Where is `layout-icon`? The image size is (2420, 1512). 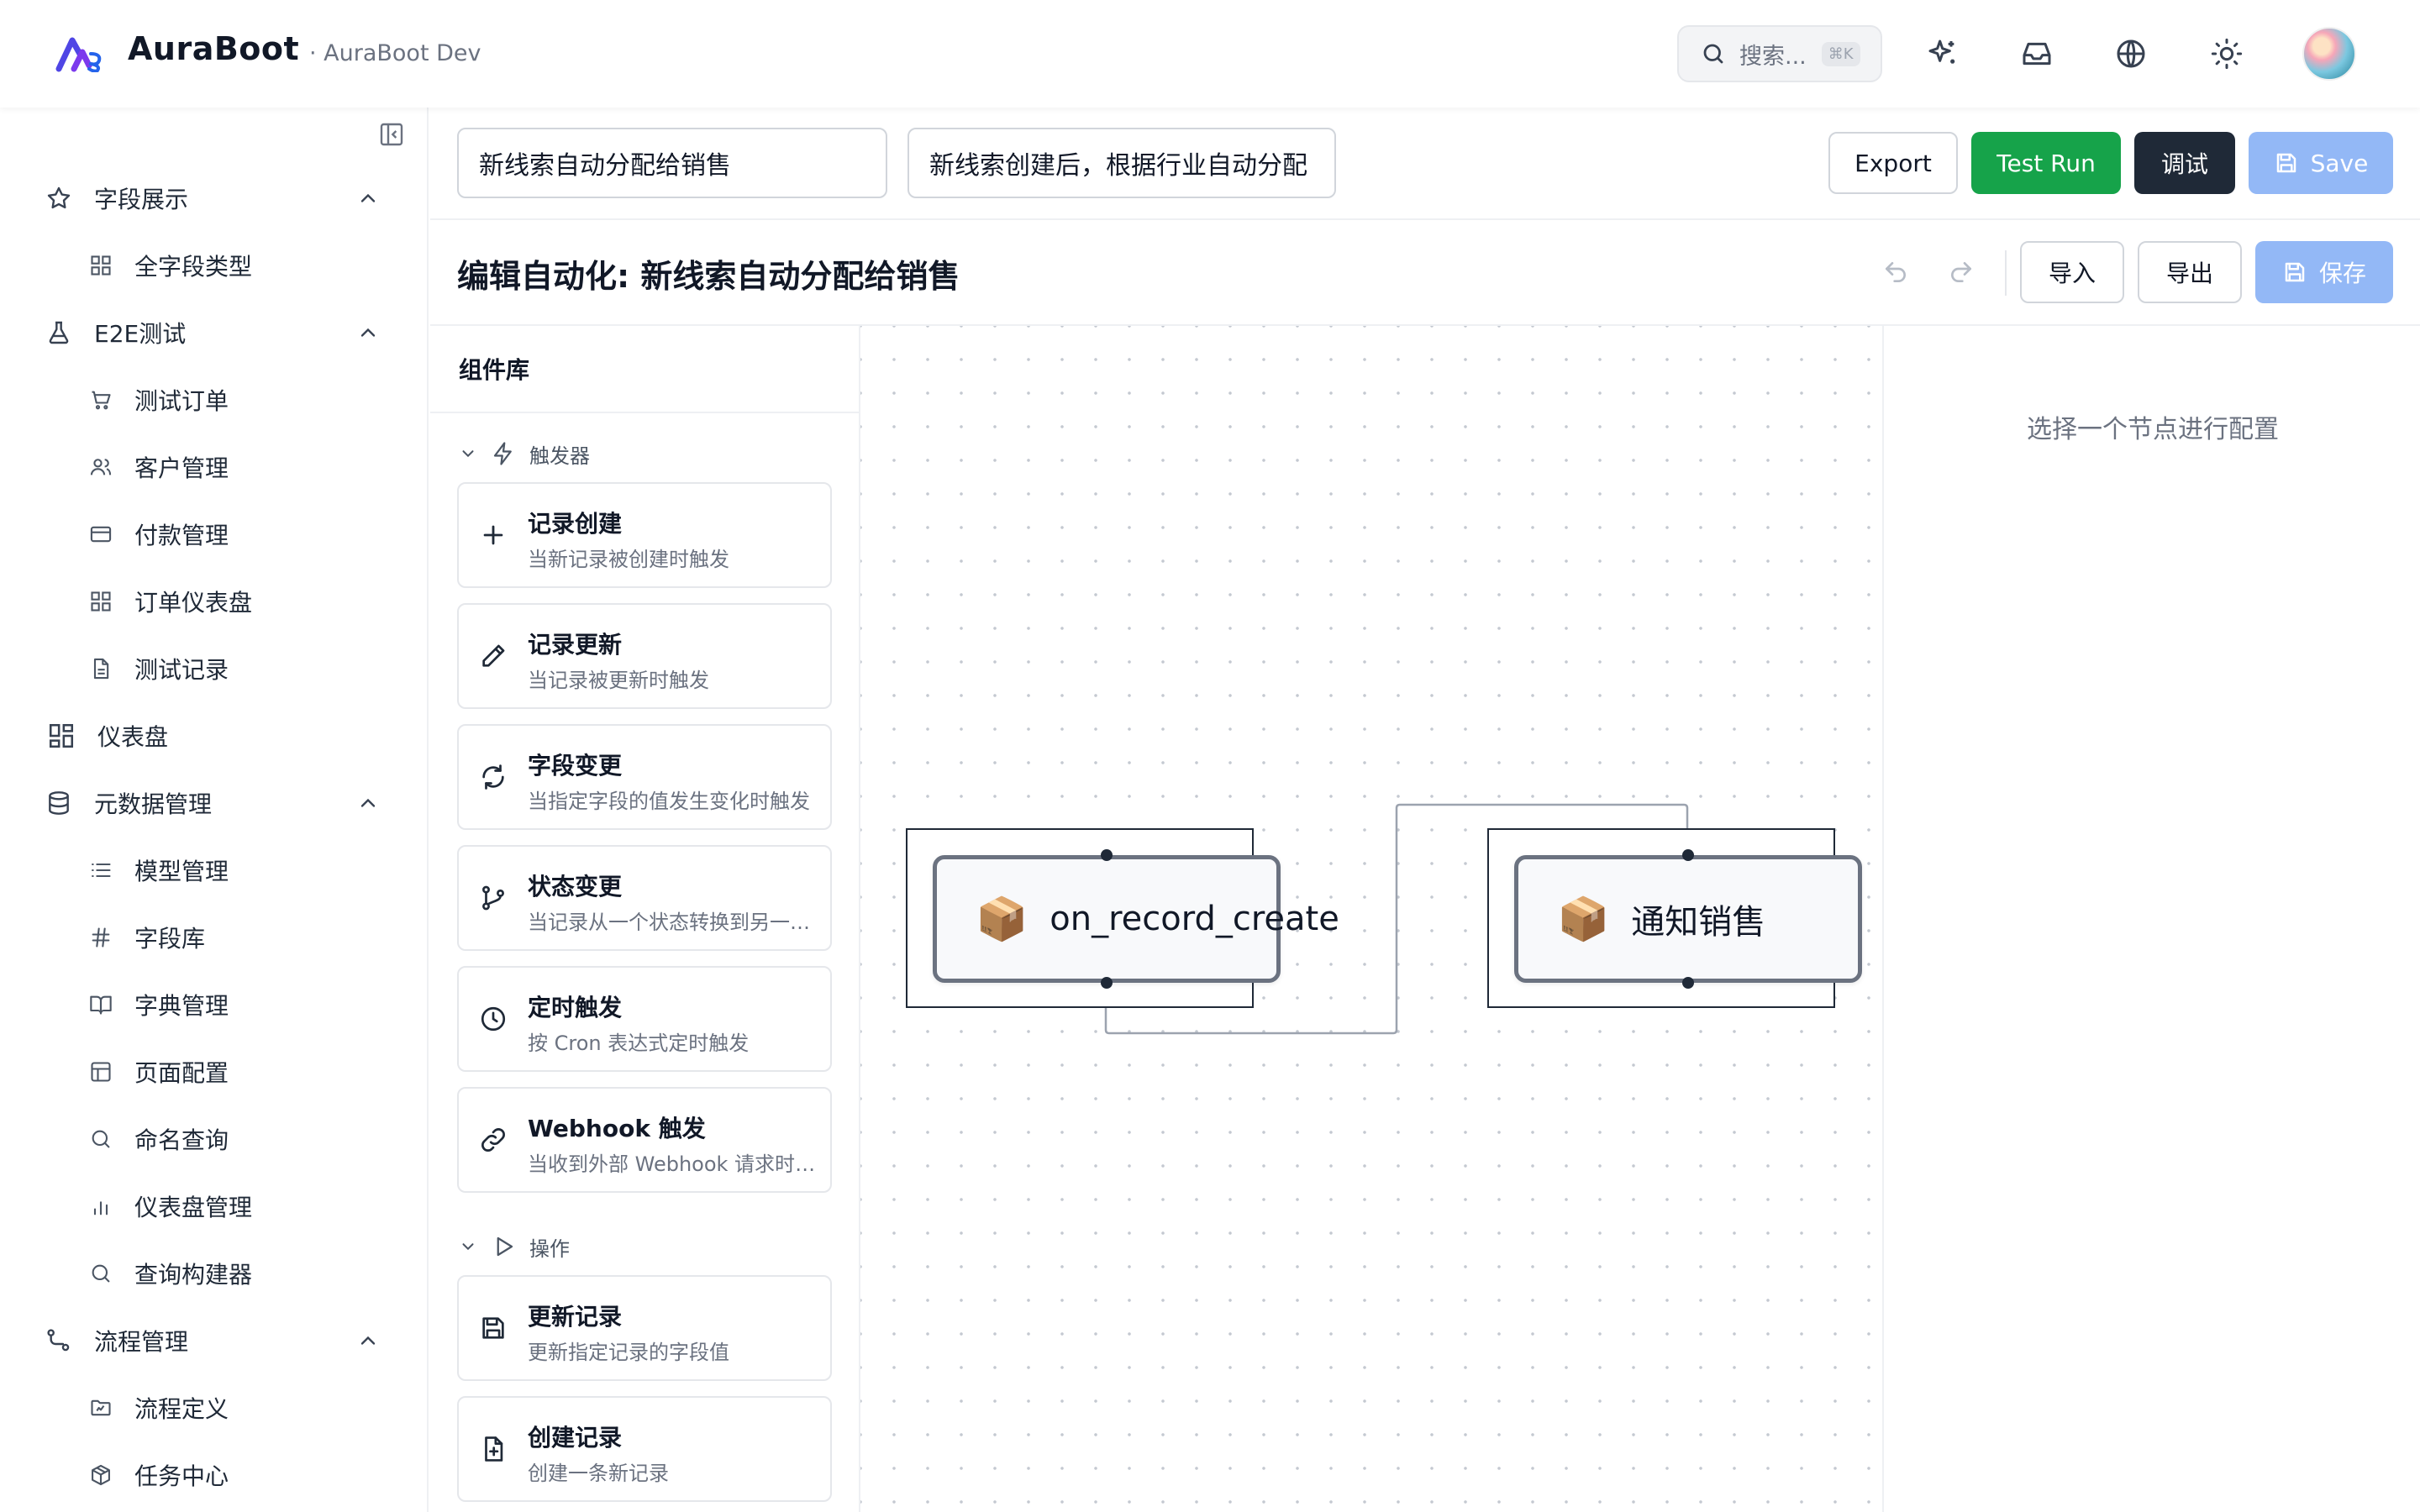 layout-icon is located at coordinates (101, 1072).